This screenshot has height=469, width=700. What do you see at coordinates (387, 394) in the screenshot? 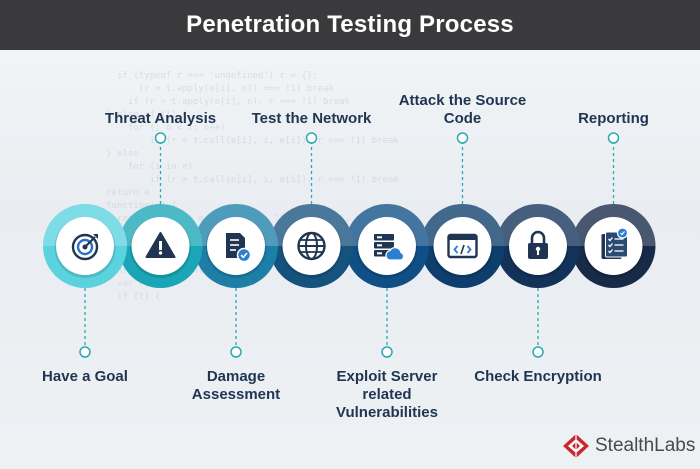
I see `step-label: Exploit Server related Vulnerabilities` at bounding box center [387, 394].